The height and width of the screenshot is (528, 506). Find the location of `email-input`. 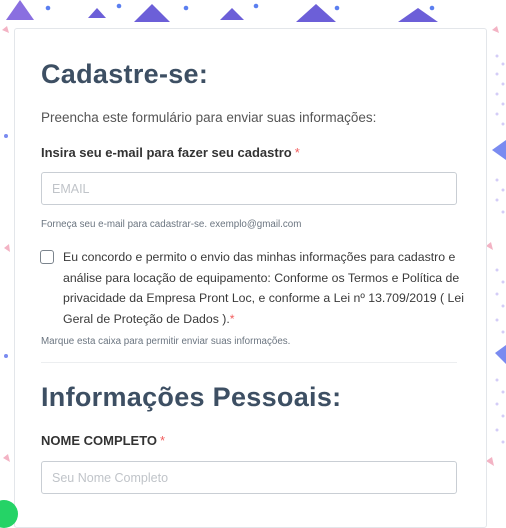

email-input is located at coordinates (249, 188).